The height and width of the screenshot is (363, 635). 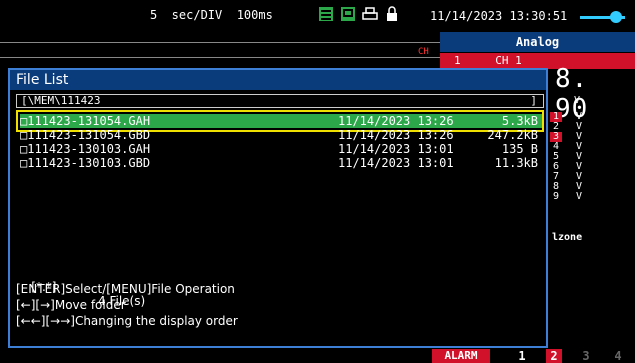 What do you see at coordinates (508, 60) in the screenshot?
I see `channel-label: CH 1` at bounding box center [508, 60].